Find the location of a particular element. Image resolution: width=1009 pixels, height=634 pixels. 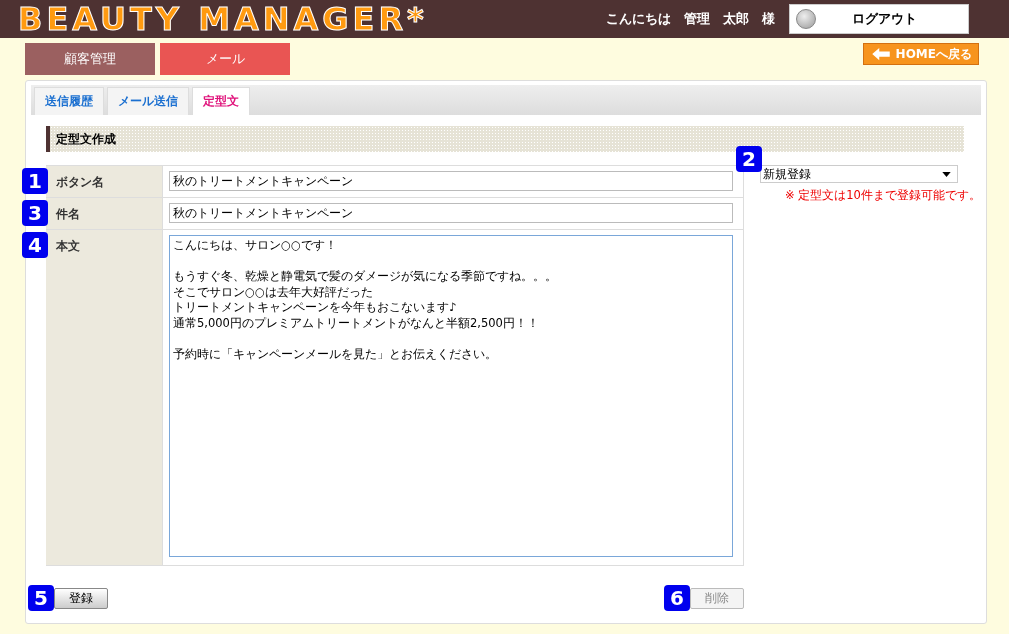

tab: 定型文 is located at coordinates (221, 101).